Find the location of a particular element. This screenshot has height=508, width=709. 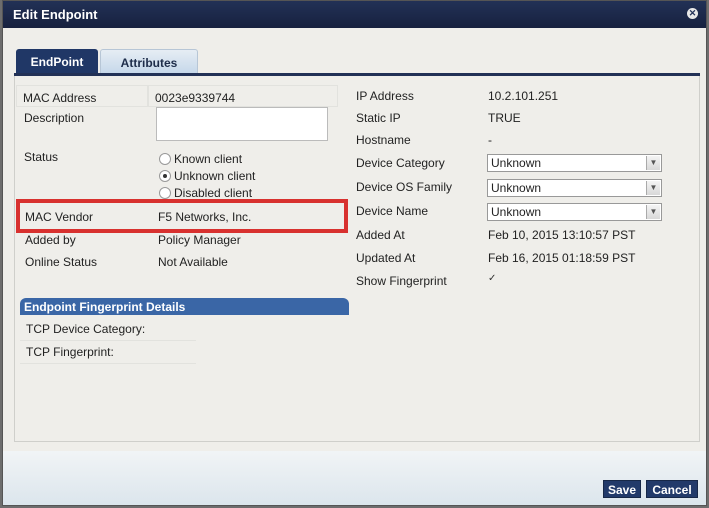

radio-label: Known client is located at coordinates (208, 159).